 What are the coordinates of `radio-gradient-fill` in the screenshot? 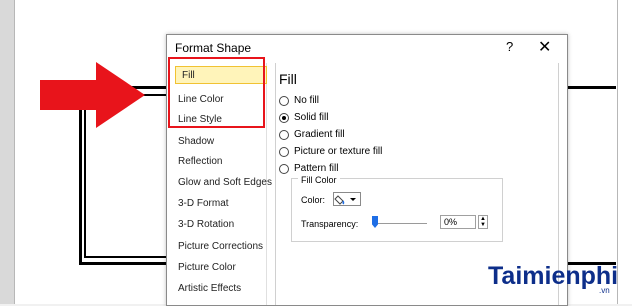 It's located at (284, 135).